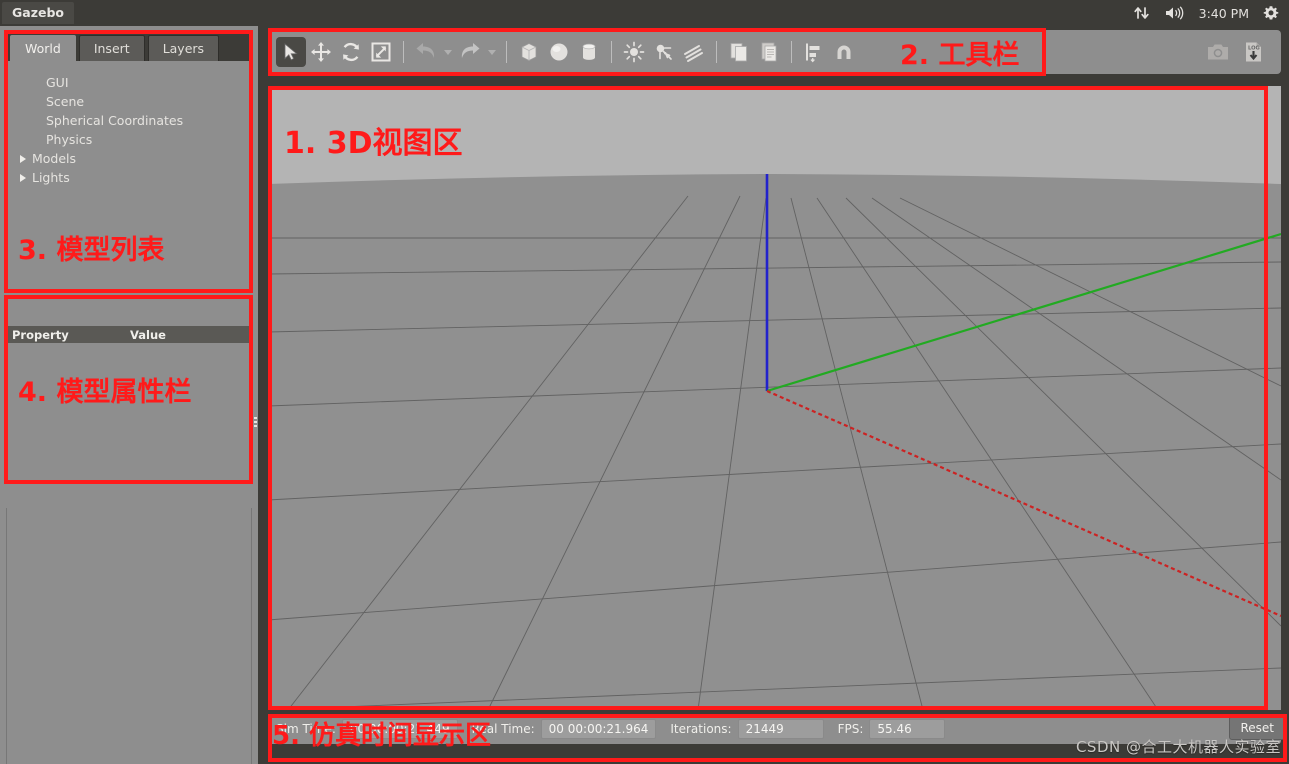 This screenshot has height=764, width=1289. I want to click on insert-cylinder-button, so click(589, 52).